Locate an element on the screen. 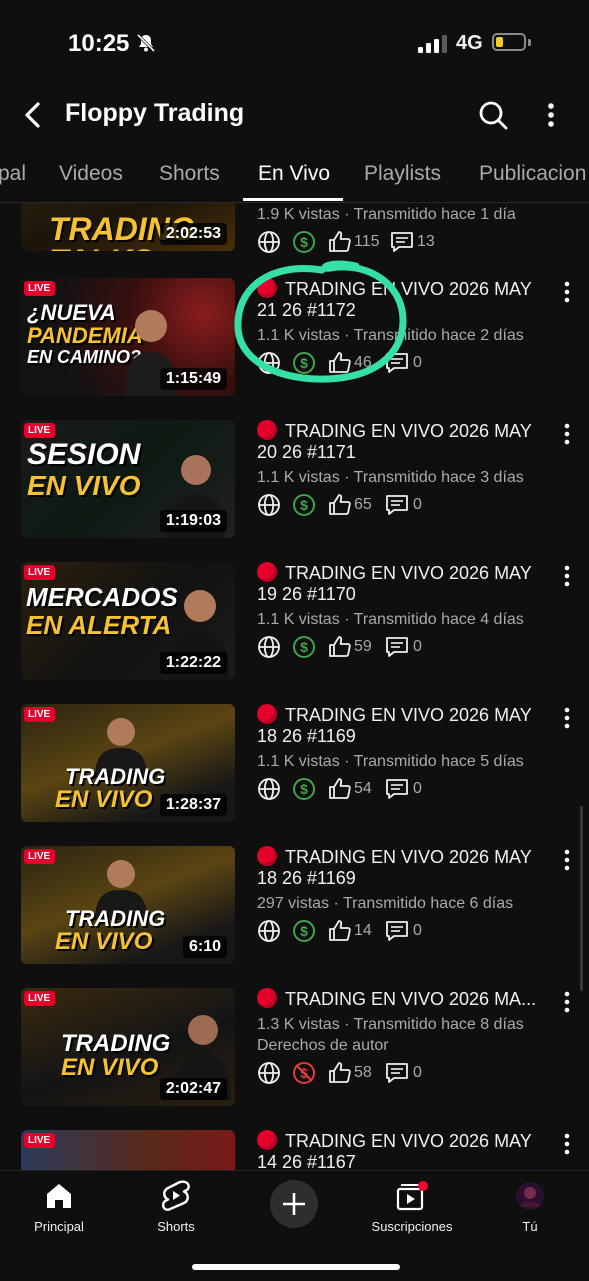 This screenshot has width=589, height=1281. video-meta: 1.9 K vistas · Transmitido hace 1 día is located at coordinates (386, 214).